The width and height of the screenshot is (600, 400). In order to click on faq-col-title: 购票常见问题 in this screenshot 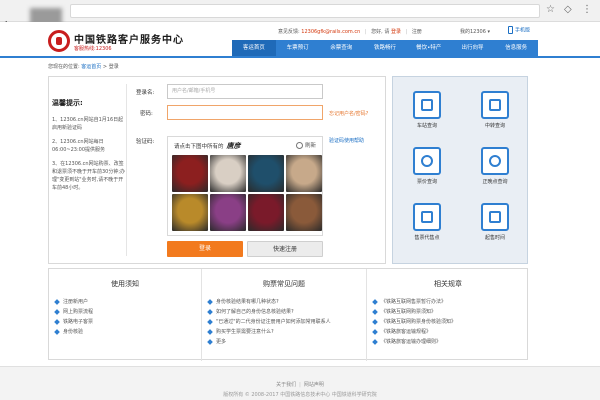, I will do `click(284, 284)`.